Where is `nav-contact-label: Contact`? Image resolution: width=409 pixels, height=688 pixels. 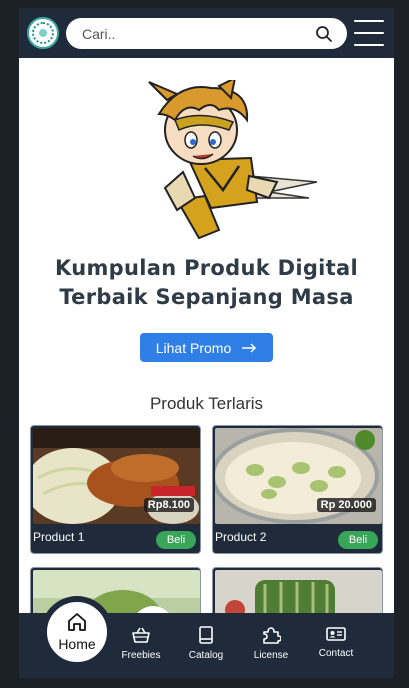
nav-contact-label: Contact is located at coordinates (336, 653).